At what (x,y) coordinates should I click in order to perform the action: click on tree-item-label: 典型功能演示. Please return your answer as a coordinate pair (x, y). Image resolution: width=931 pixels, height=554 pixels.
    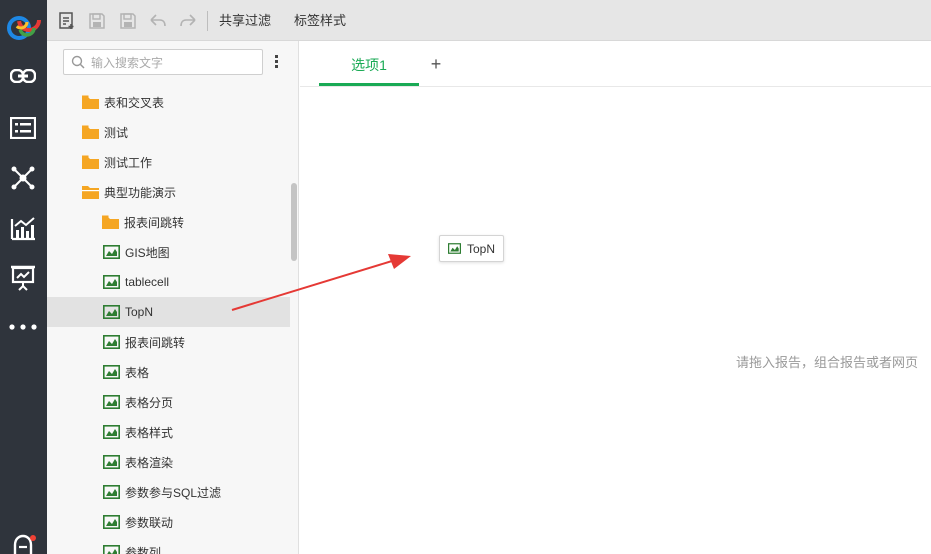
    Looking at the image, I should click on (140, 192).